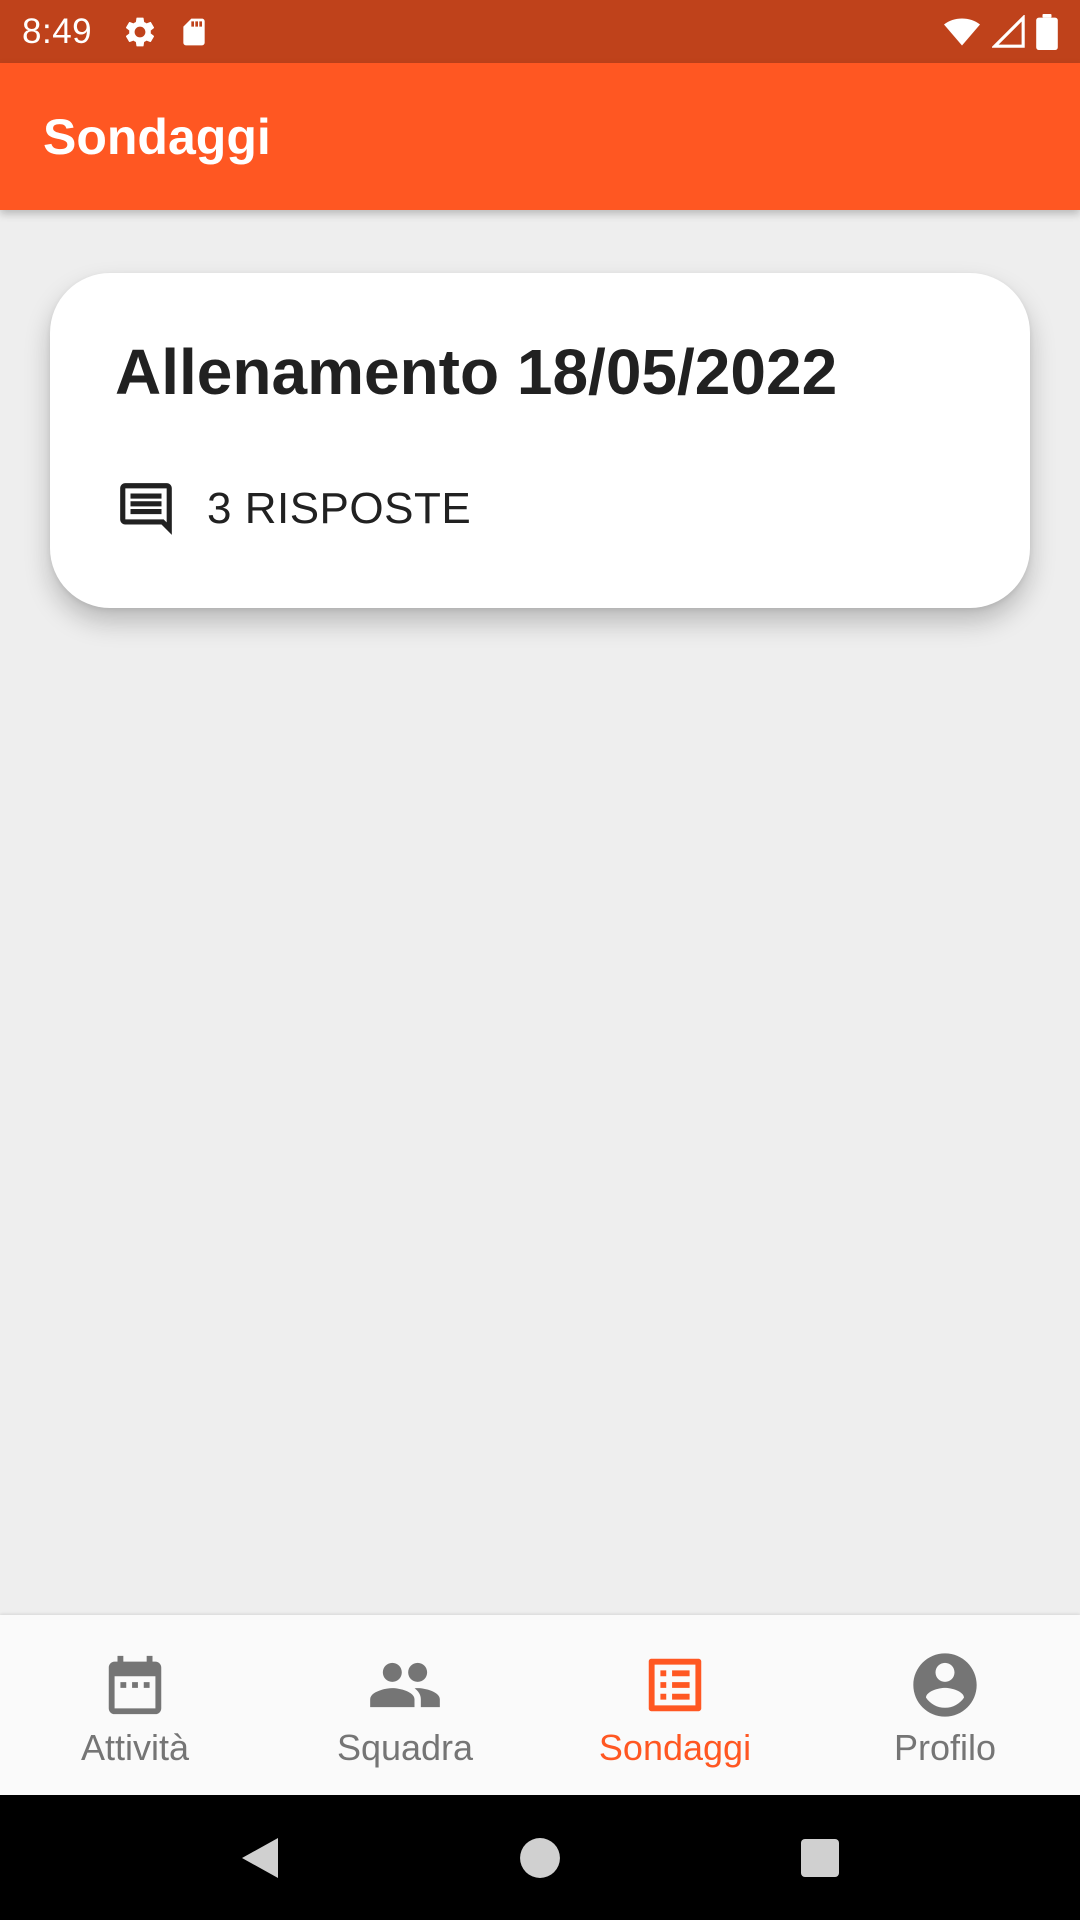 Image resolution: width=1080 pixels, height=1920 pixels. Describe the element at coordinates (405, 1685) in the screenshot. I see `group-icon` at that location.